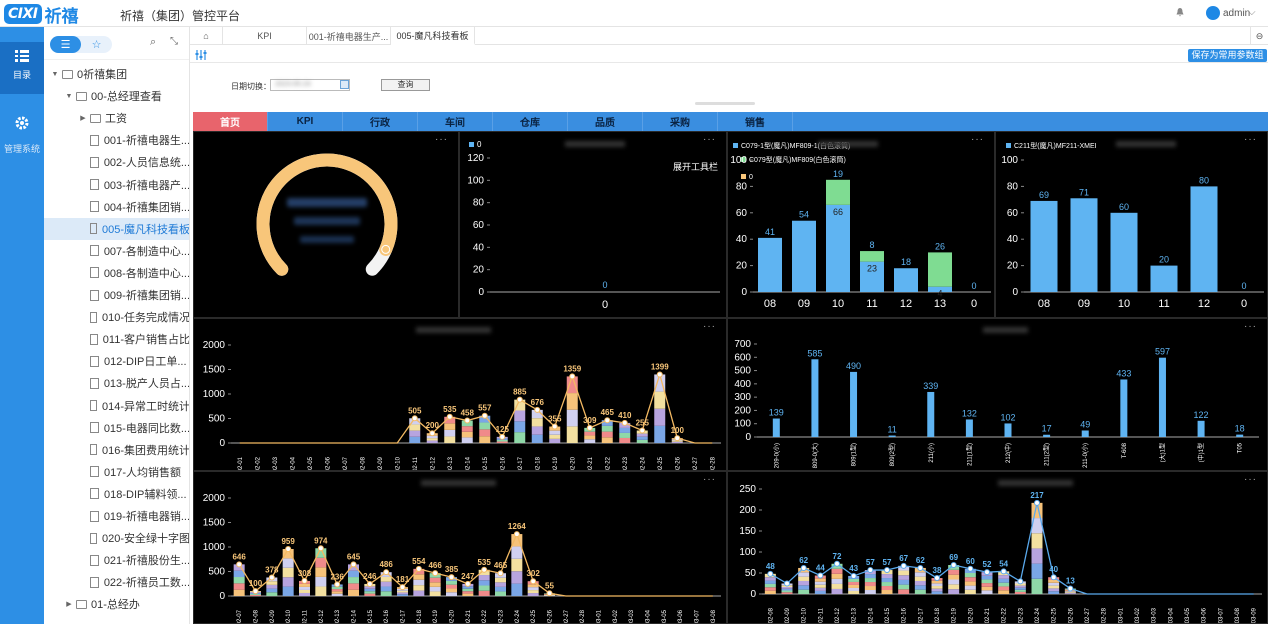 The width and height of the screenshot is (1268, 624). Describe the element at coordinates (146, 340) in the screenshot. I see `tree-item-label: 011-客户销售占比` at that location.